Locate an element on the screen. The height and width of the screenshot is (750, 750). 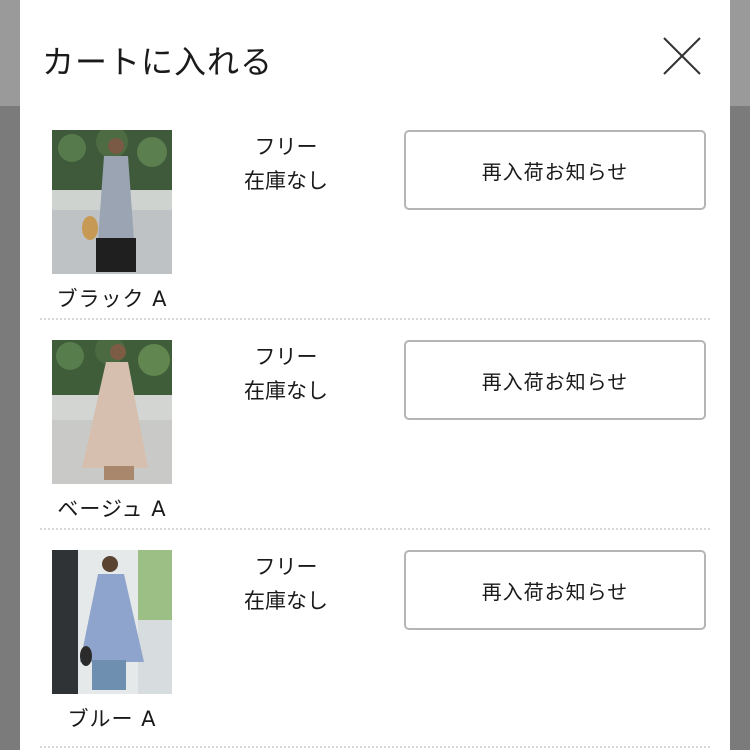
color-label: ベージュ A is located at coordinates (112, 509).